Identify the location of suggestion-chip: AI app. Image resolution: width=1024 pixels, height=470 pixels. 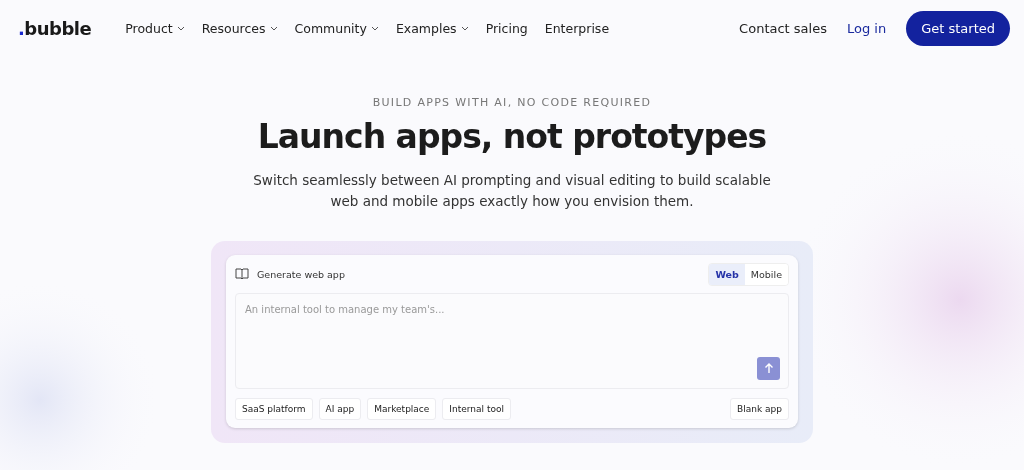
(340, 409).